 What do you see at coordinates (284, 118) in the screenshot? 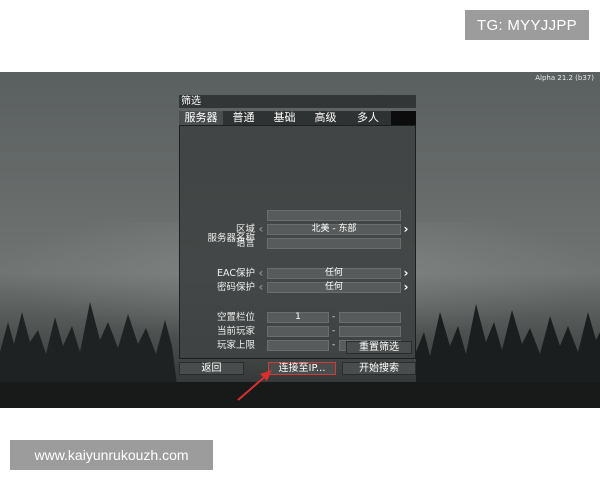
I see `tab-basic: 基础` at bounding box center [284, 118].